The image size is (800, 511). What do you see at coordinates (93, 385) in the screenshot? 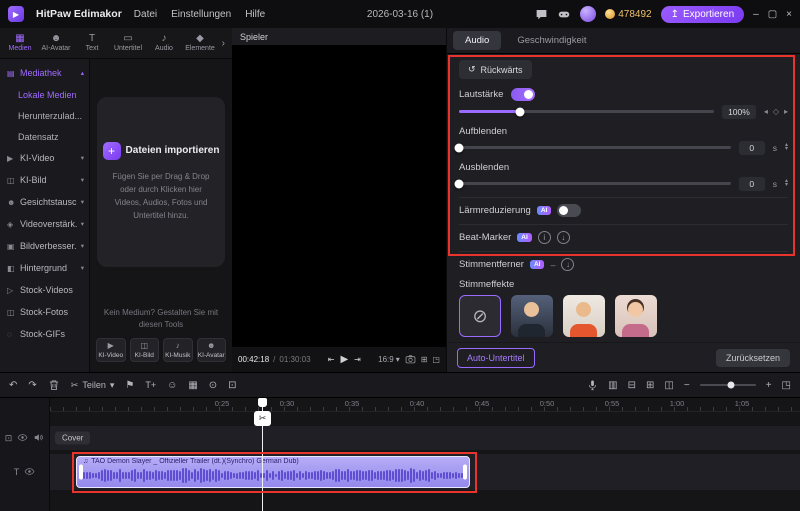
I see `split-button: ✂ Teilen ▾` at bounding box center [93, 385].